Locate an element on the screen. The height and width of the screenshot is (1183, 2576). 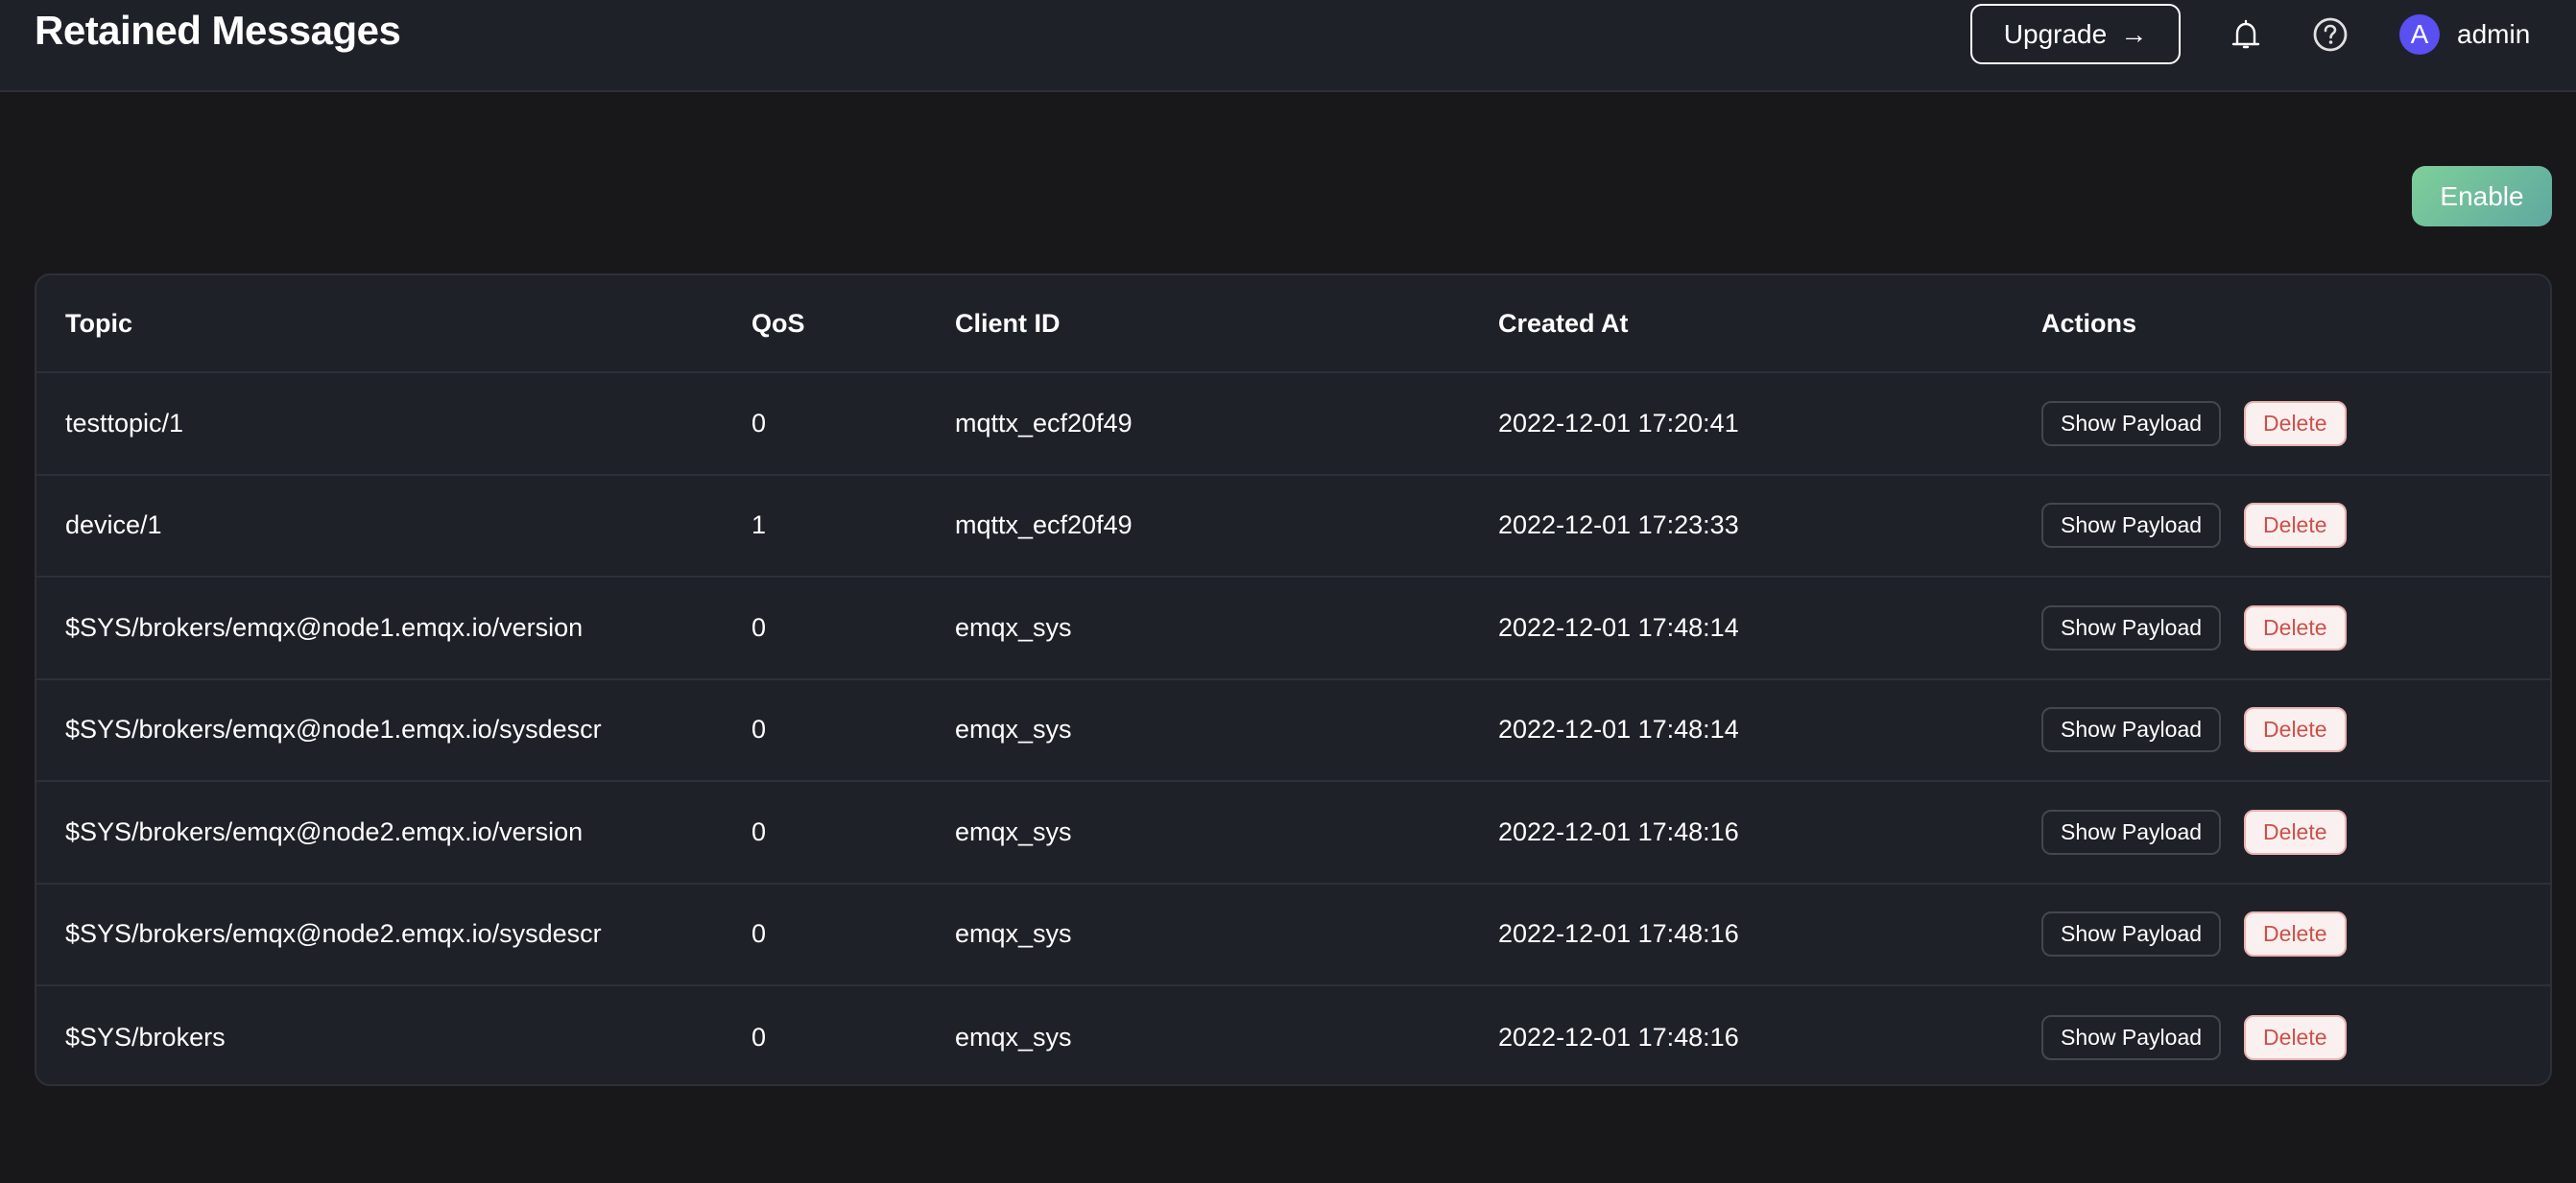
column-header-qos: QoS is located at coordinates (778, 323).